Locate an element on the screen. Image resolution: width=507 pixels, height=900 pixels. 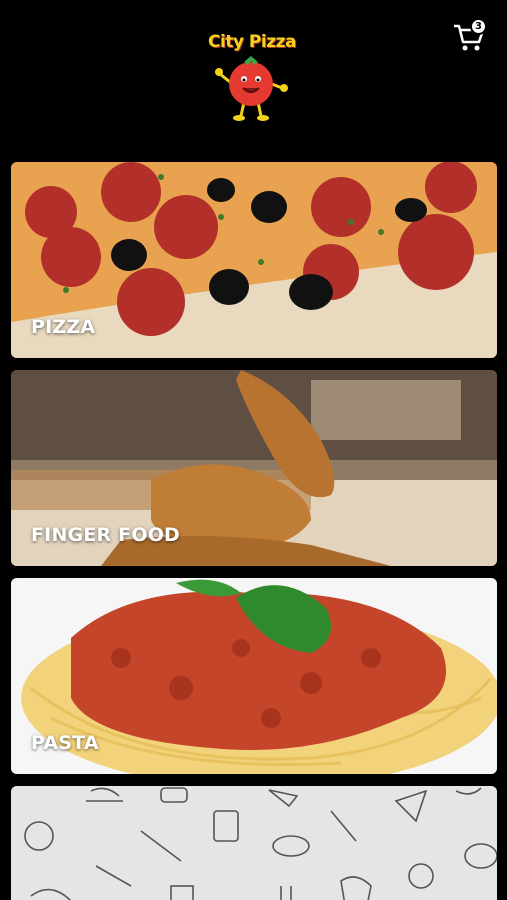
food-doodle-pattern is located at coordinates (254, 843).